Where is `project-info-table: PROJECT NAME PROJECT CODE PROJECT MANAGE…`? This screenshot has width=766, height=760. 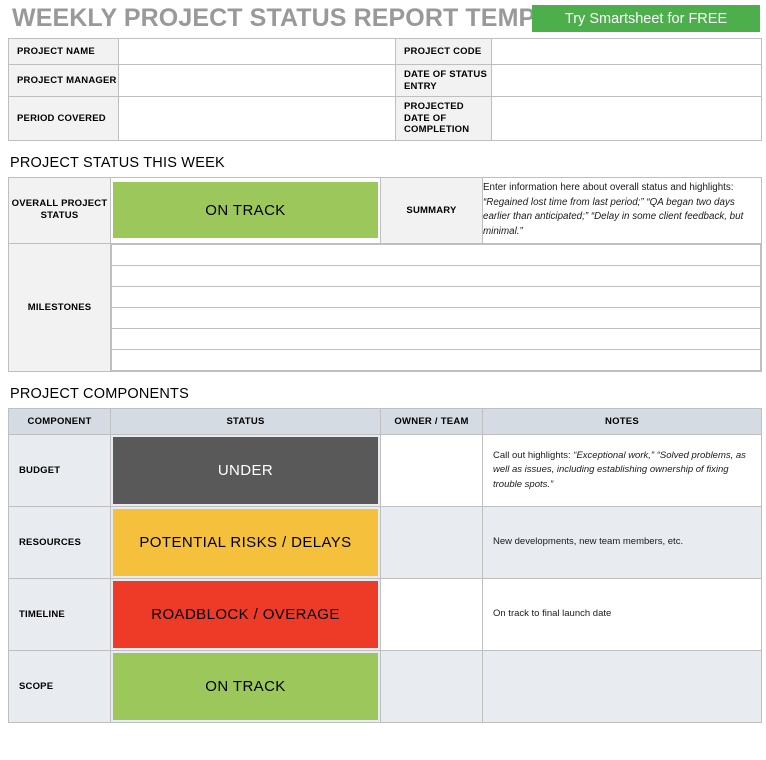
project-info-table: PROJECT NAME PROJECT CODE PROJECT MANAGE… is located at coordinates (385, 89).